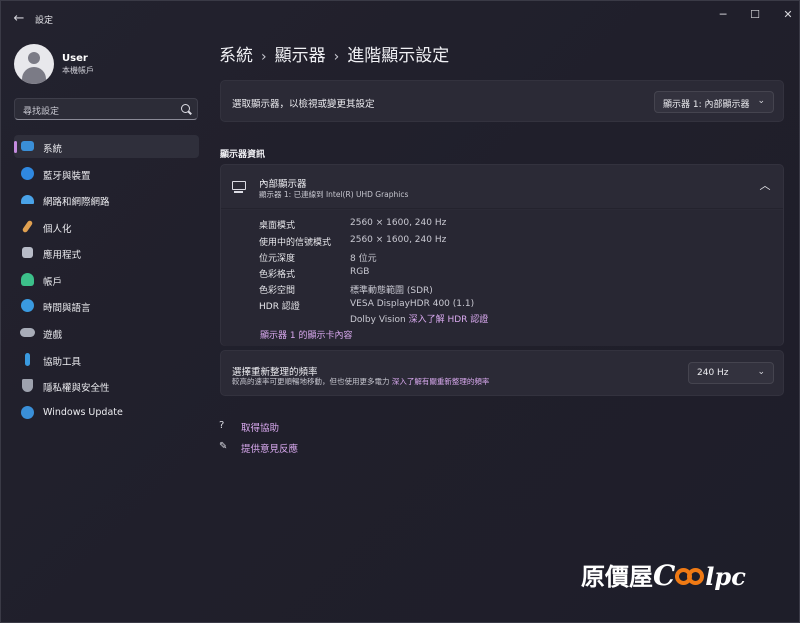 This screenshot has width=800, height=623. What do you see at coordinates (106, 332) in the screenshot?
I see `nav-item-gaming: 遊戲` at bounding box center [106, 332].